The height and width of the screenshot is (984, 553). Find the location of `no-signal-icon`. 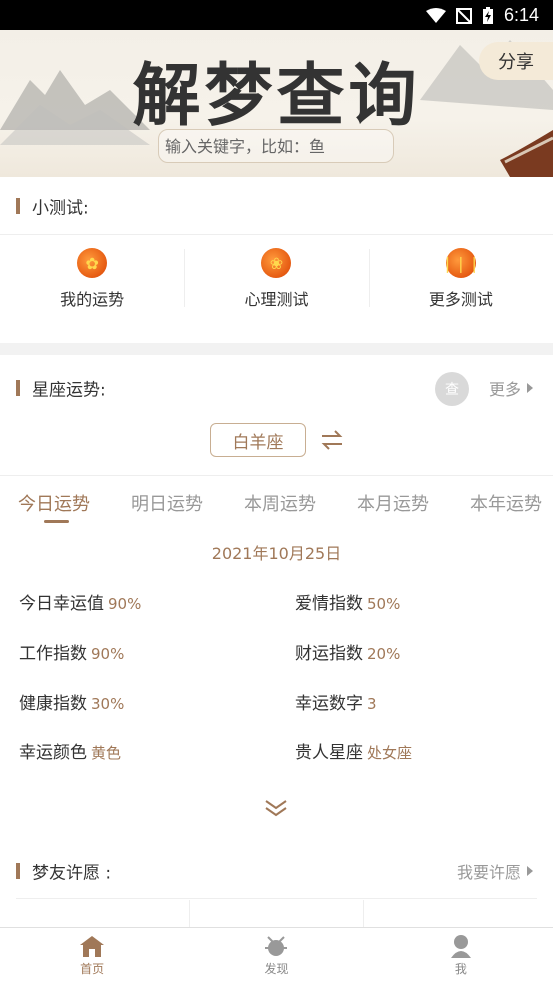

no-signal-icon is located at coordinates (463, 15).